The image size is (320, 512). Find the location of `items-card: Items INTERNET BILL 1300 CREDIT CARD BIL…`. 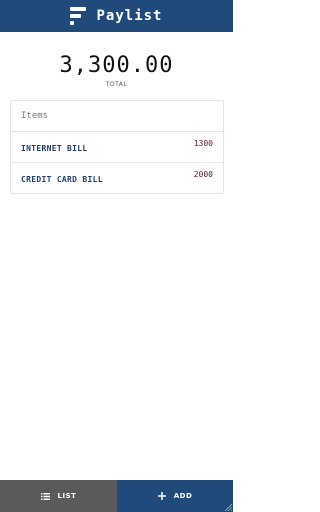

items-card: Items INTERNET BILL 1300 CREDIT CARD BIL… is located at coordinates (117, 147).